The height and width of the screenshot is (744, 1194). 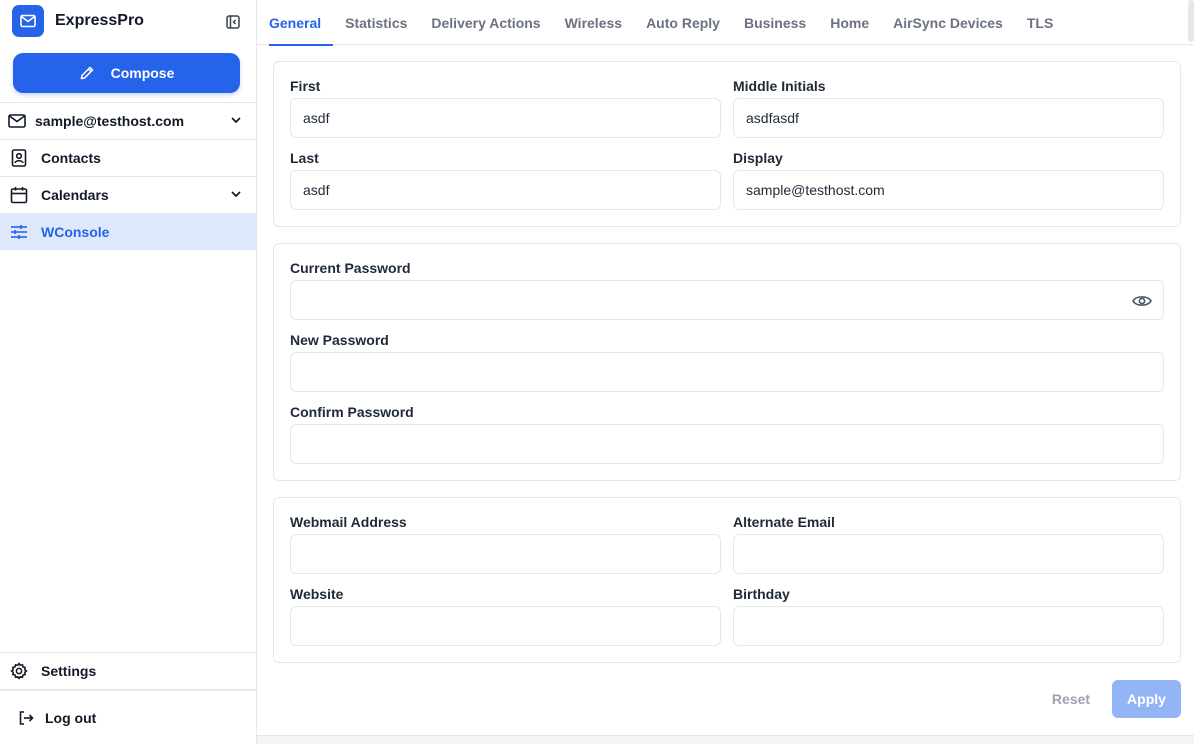 What do you see at coordinates (593, 22) in the screenshot?
I see `tab-wireless: Wireless` at bounding box center [593, 22].